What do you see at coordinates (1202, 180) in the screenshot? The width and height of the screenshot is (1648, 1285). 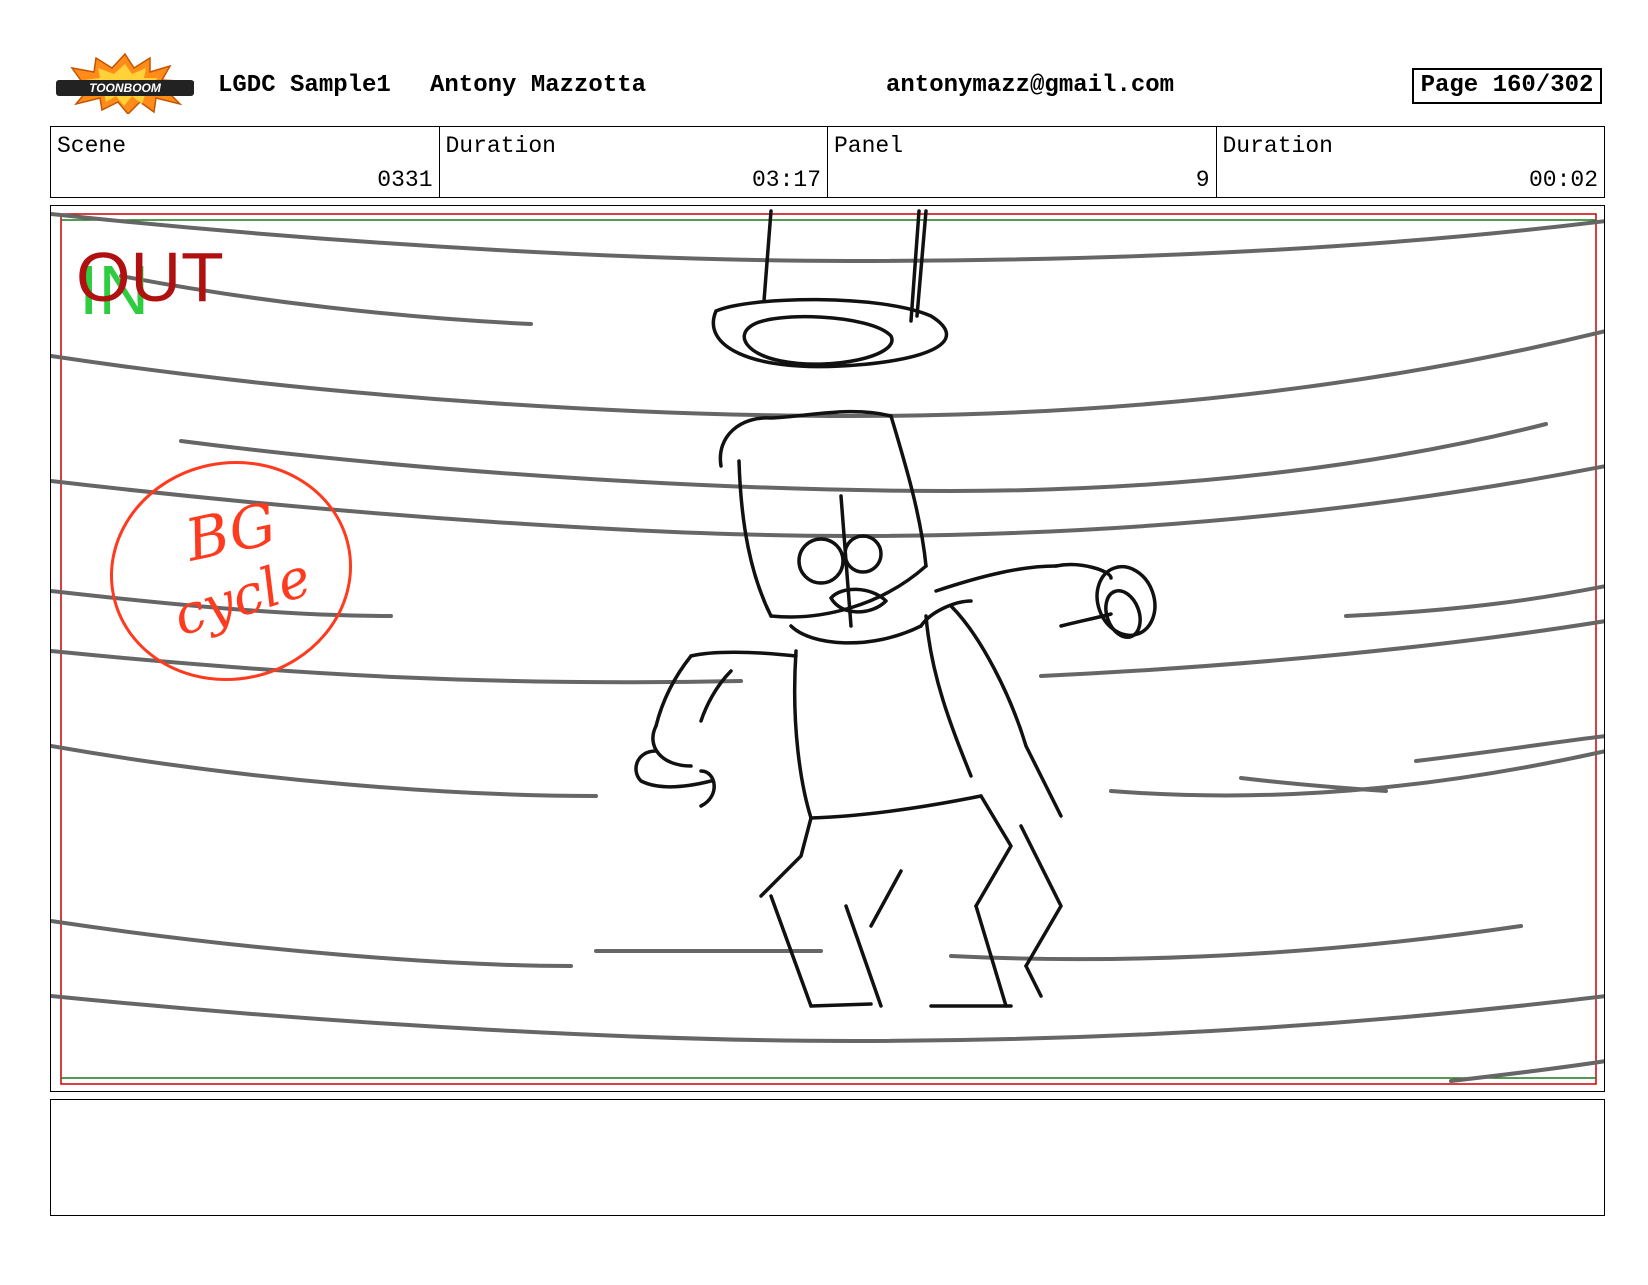 I see `panel-value: 9` at bounding box center [1202, 180].